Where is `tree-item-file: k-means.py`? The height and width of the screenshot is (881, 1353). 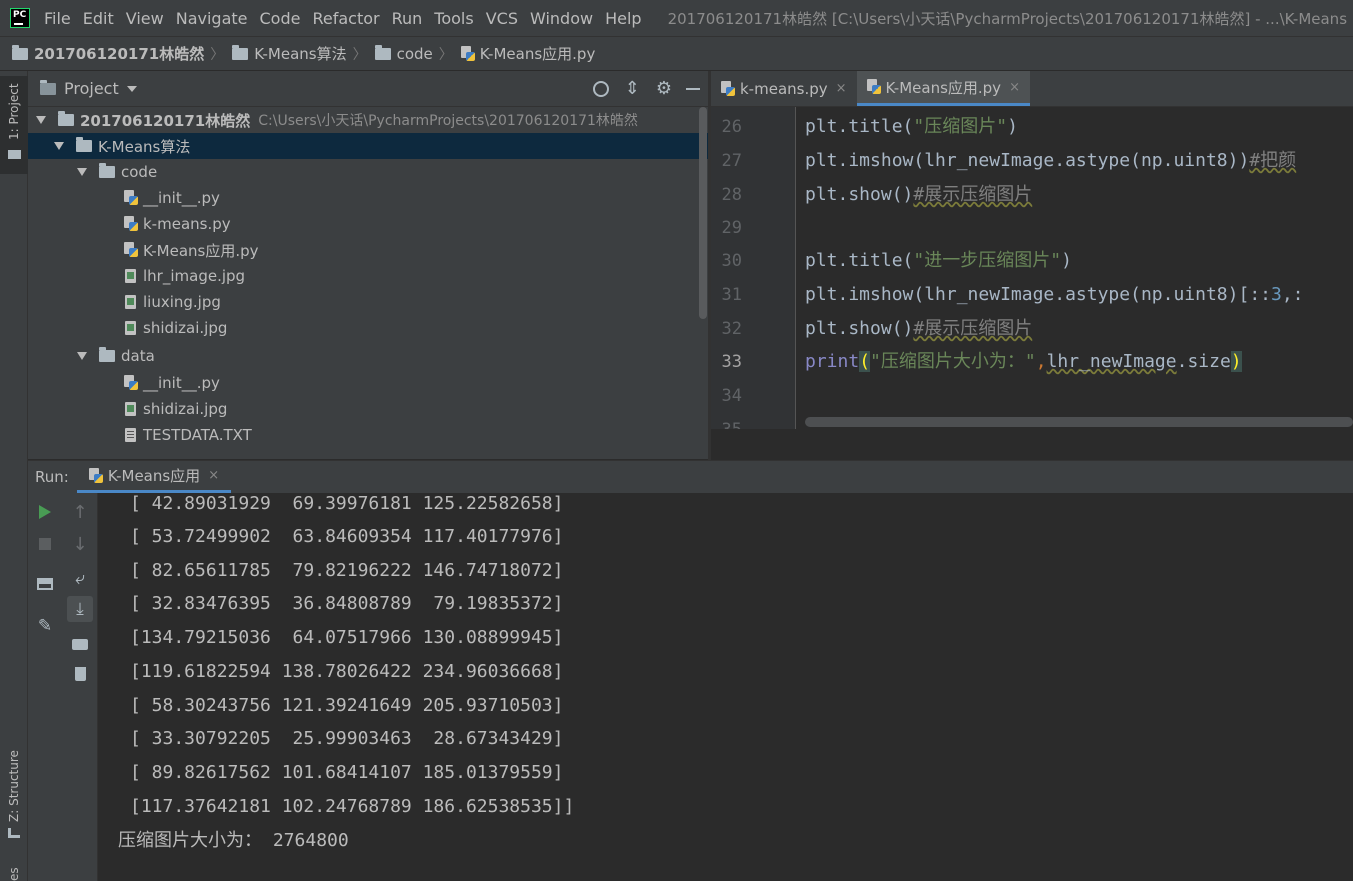
tree-item-file: k-means.py is located at coordinates (368, 224).